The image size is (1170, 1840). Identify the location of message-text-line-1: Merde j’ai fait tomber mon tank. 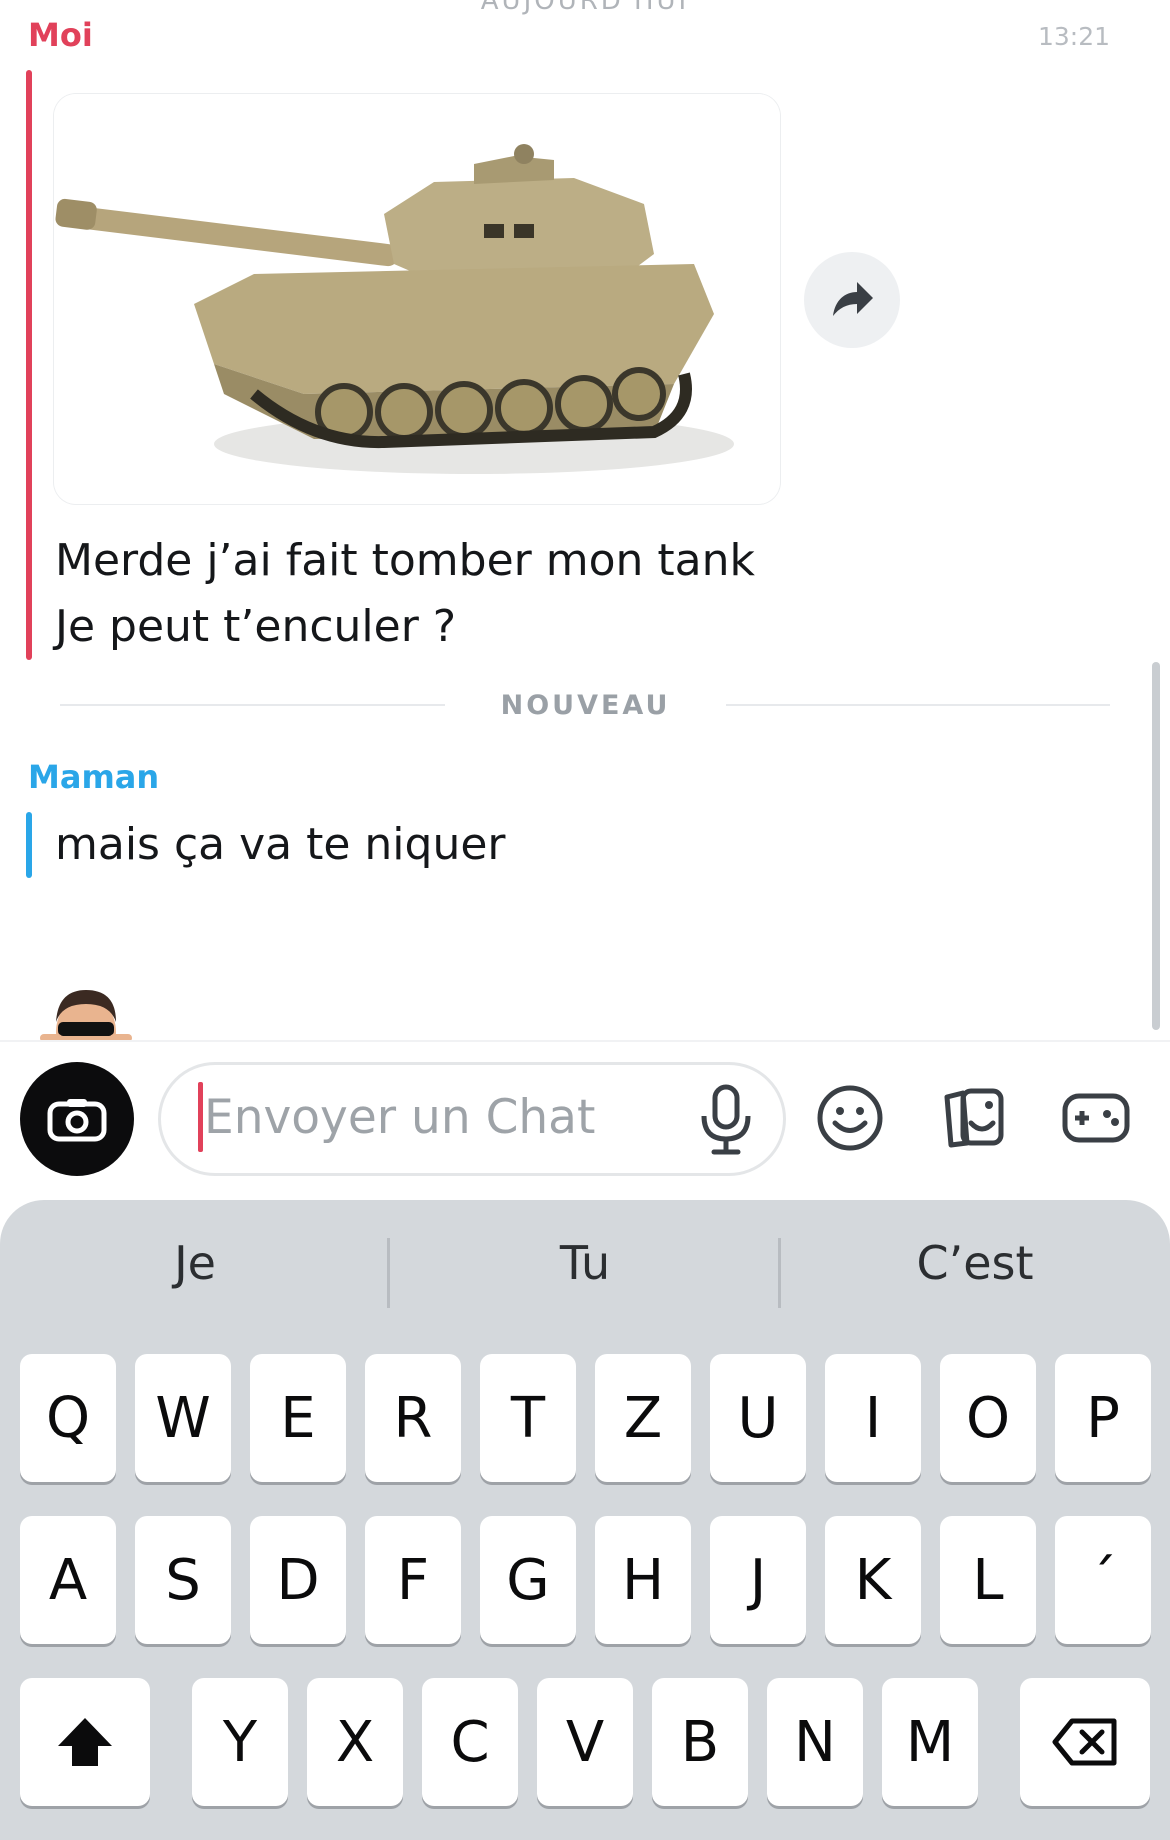
(405, 560).